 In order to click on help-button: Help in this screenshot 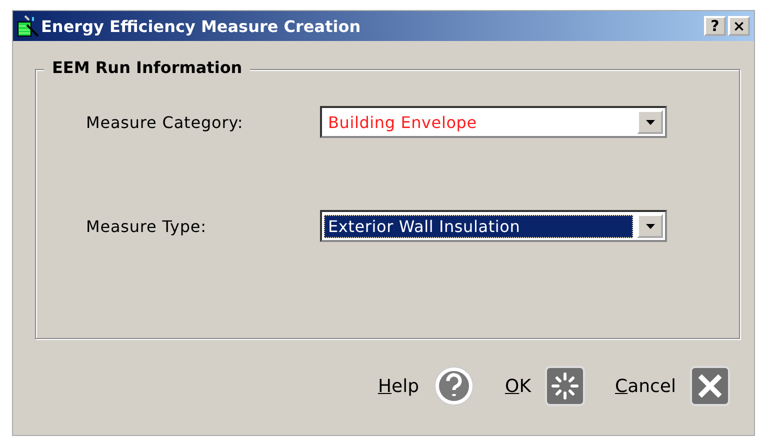, I will do `click(399, 386)`.